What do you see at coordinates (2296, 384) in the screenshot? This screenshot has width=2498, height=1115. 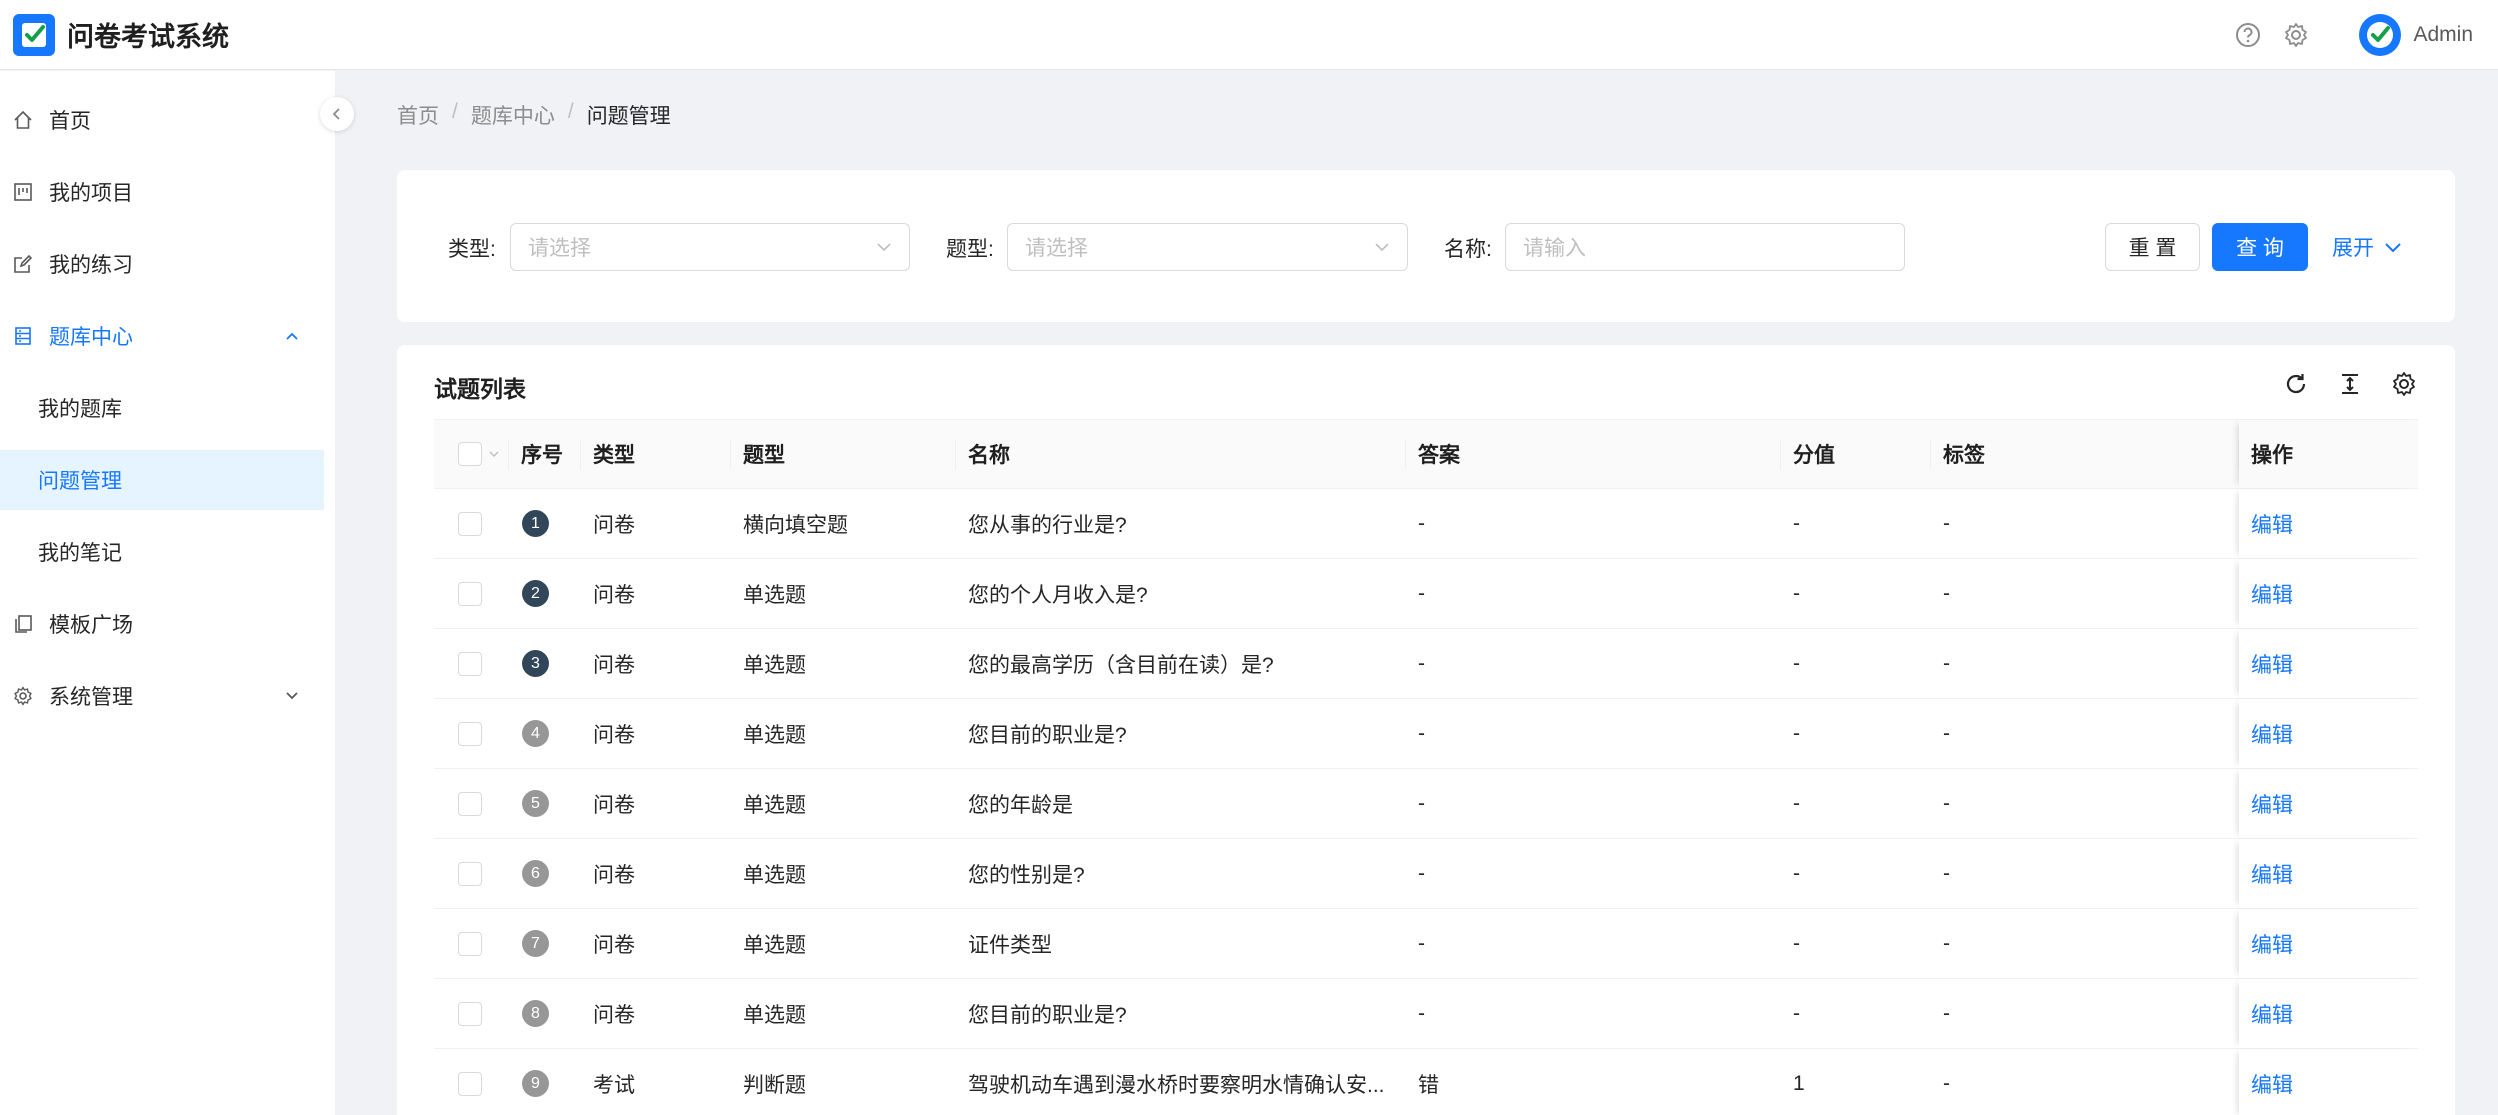 I see `reload-icon` at bounding box center [2296, 384].